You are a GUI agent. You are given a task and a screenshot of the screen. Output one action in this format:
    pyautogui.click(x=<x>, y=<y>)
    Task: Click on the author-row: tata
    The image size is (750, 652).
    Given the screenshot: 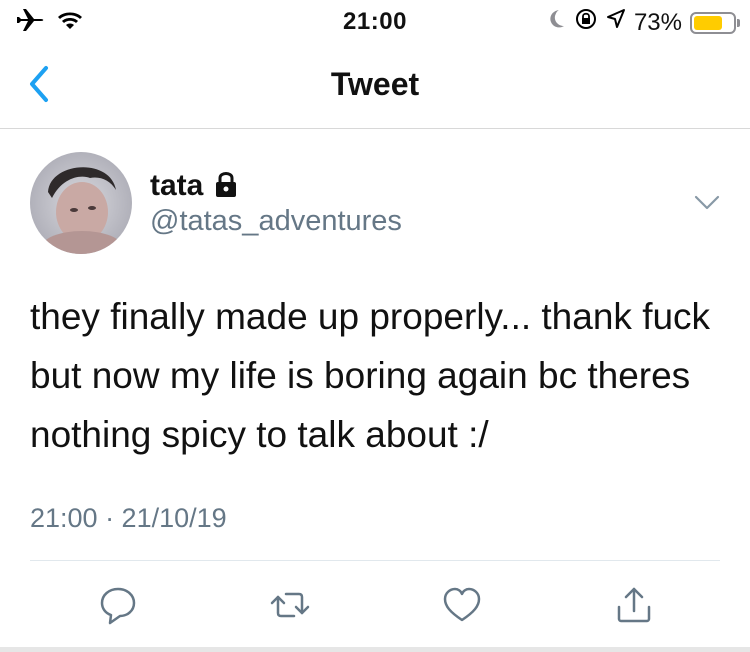 What is the action you would take?
    pyautogui.click(x=194, y=186)
    